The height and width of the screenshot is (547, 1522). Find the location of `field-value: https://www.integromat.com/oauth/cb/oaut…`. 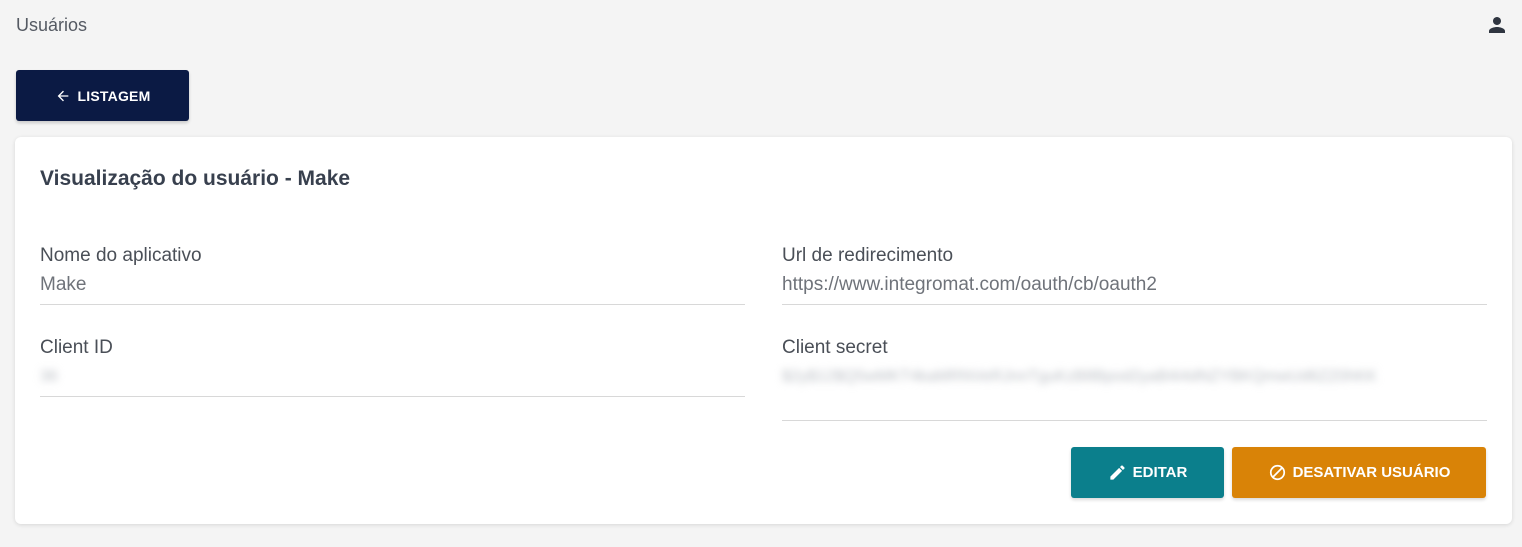

field-value: https://www.integromat.com/oauth/cb/oaut… is located at coordinates (969, 284).